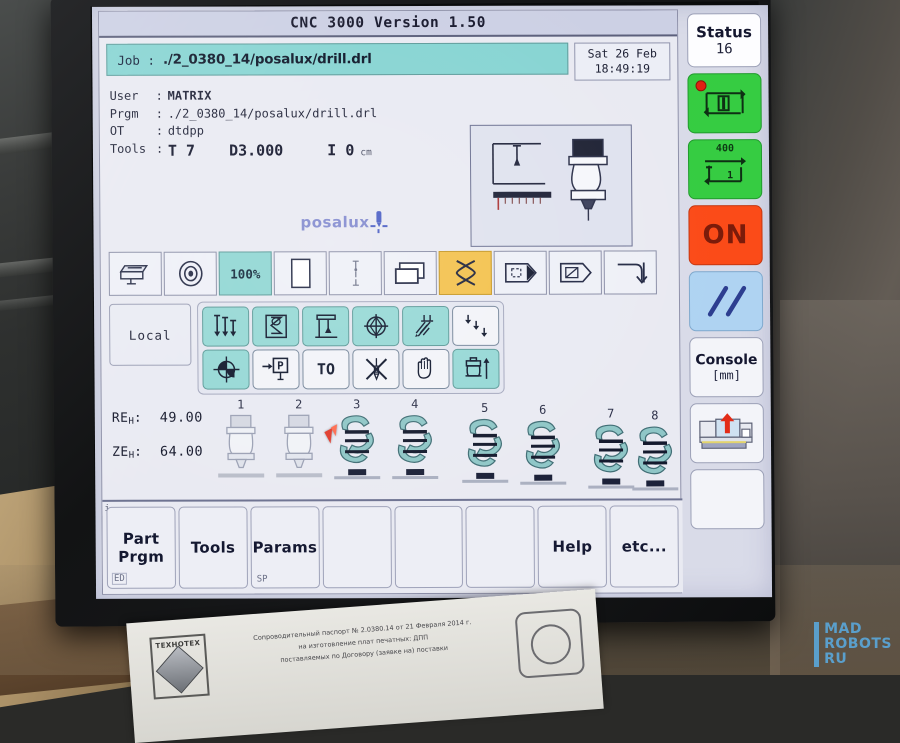 The image size is (900, 743). Describe the element at coordinates (725, 235) in the screenshot. I see `power-on-button: ON` at that location.